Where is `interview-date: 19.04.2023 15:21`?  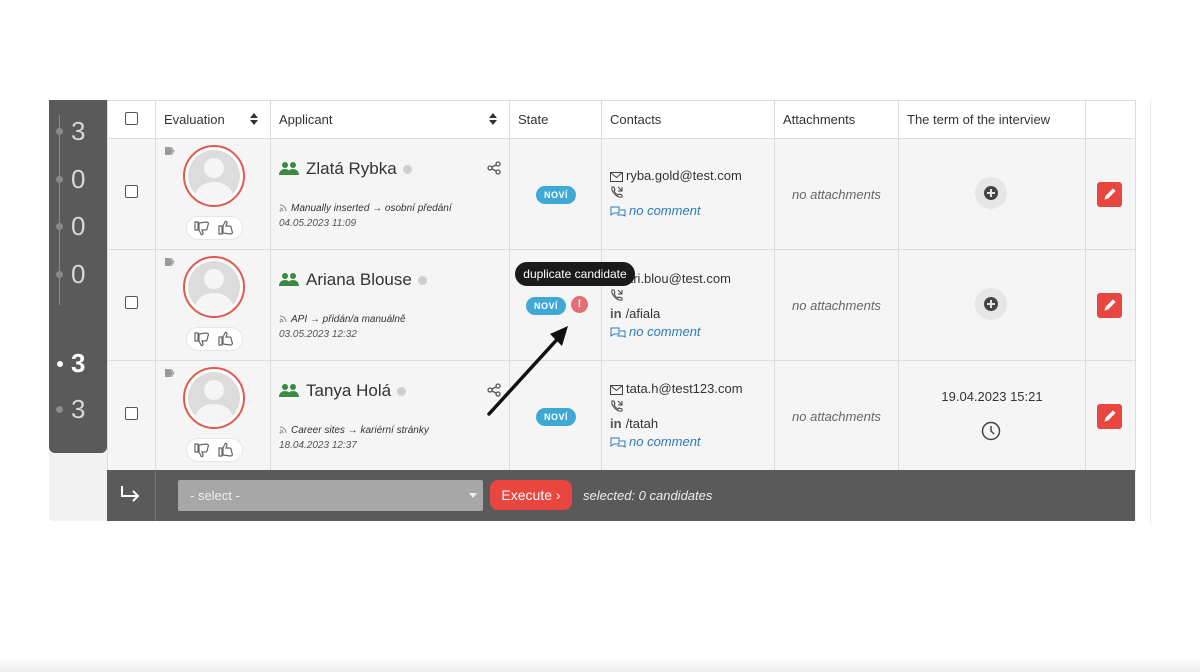
interview-date: 19.04.2023 15:21 is located at coordinates (992, 396).